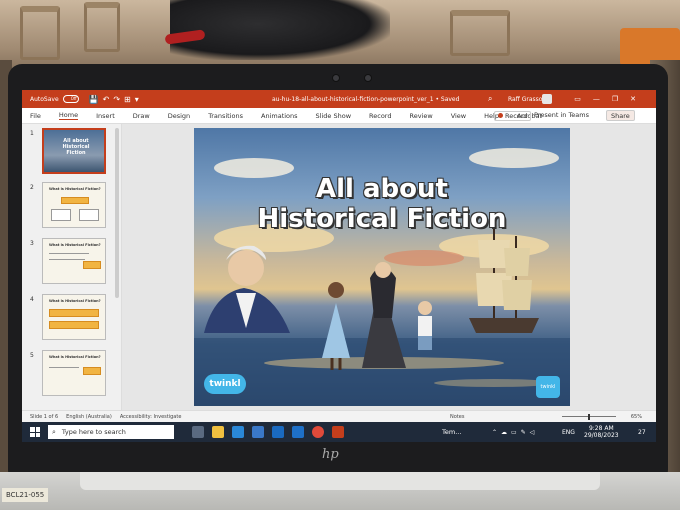 The width and height of the screenshot is (680, 510). What do you see at coordinates (458, 116) in the screenshot?
I see `tab-view: View` at bounding box center [458, 116].